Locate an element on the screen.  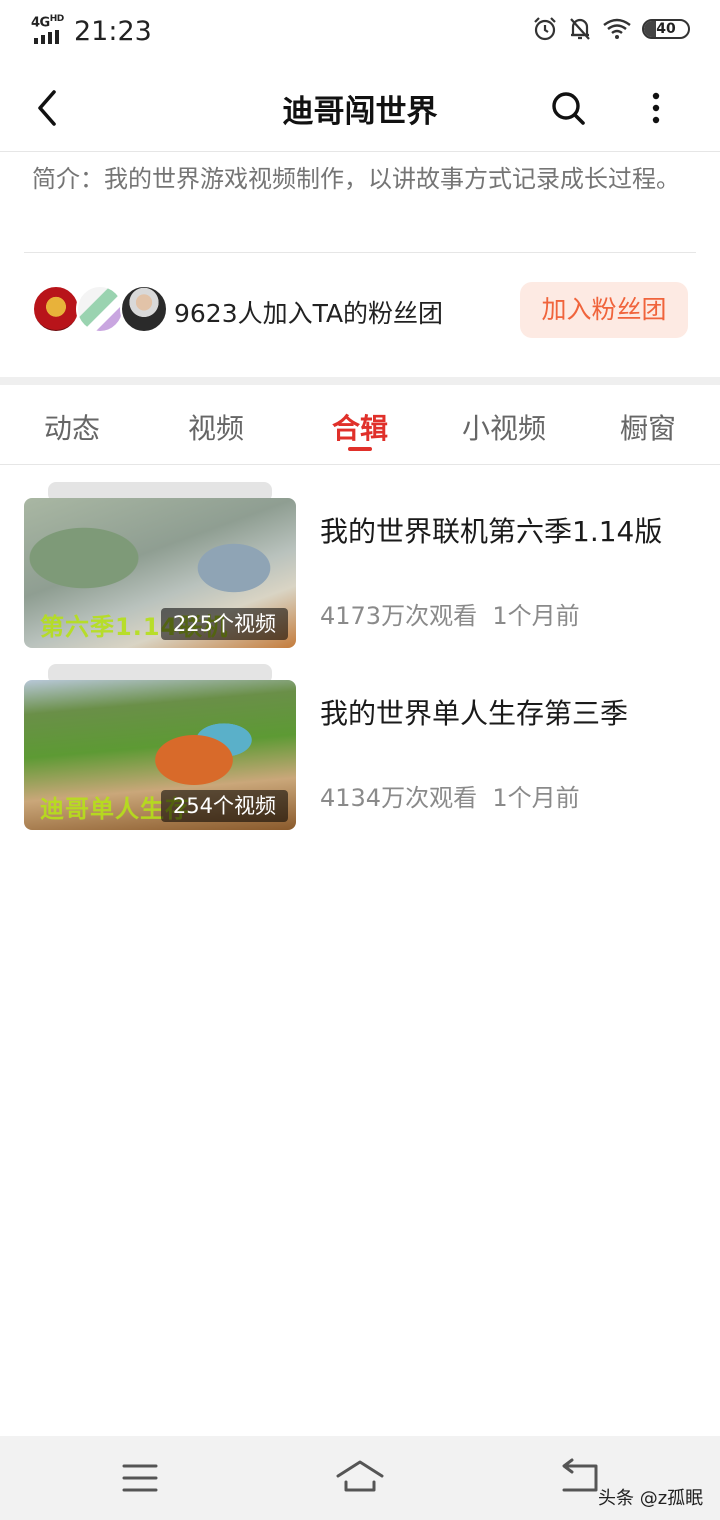
system-nav-bar: 头条 @z孤眠 is located at coordinates (360, 1478).